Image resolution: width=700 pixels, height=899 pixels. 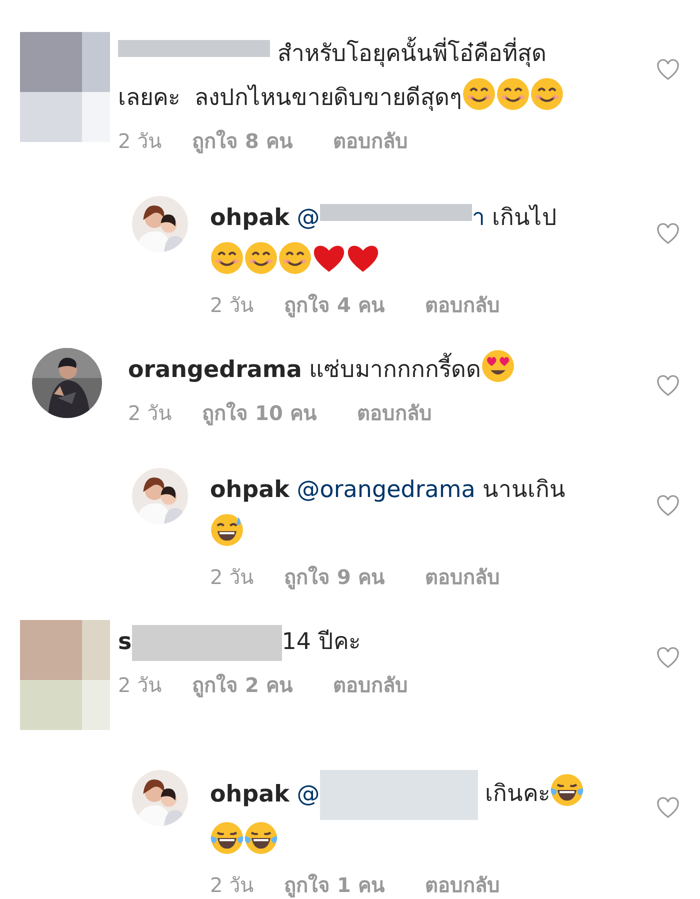 I want to click on comment-text: นานเกิน, so click(x=524, y=490).